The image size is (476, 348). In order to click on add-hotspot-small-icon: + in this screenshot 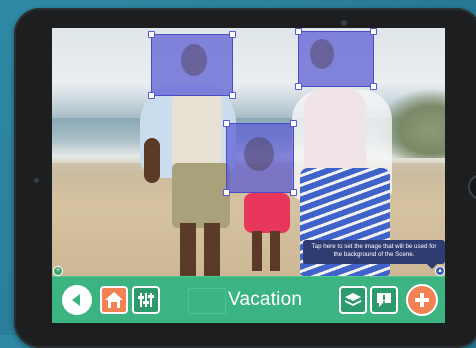, I will do `click(58, 271)`.